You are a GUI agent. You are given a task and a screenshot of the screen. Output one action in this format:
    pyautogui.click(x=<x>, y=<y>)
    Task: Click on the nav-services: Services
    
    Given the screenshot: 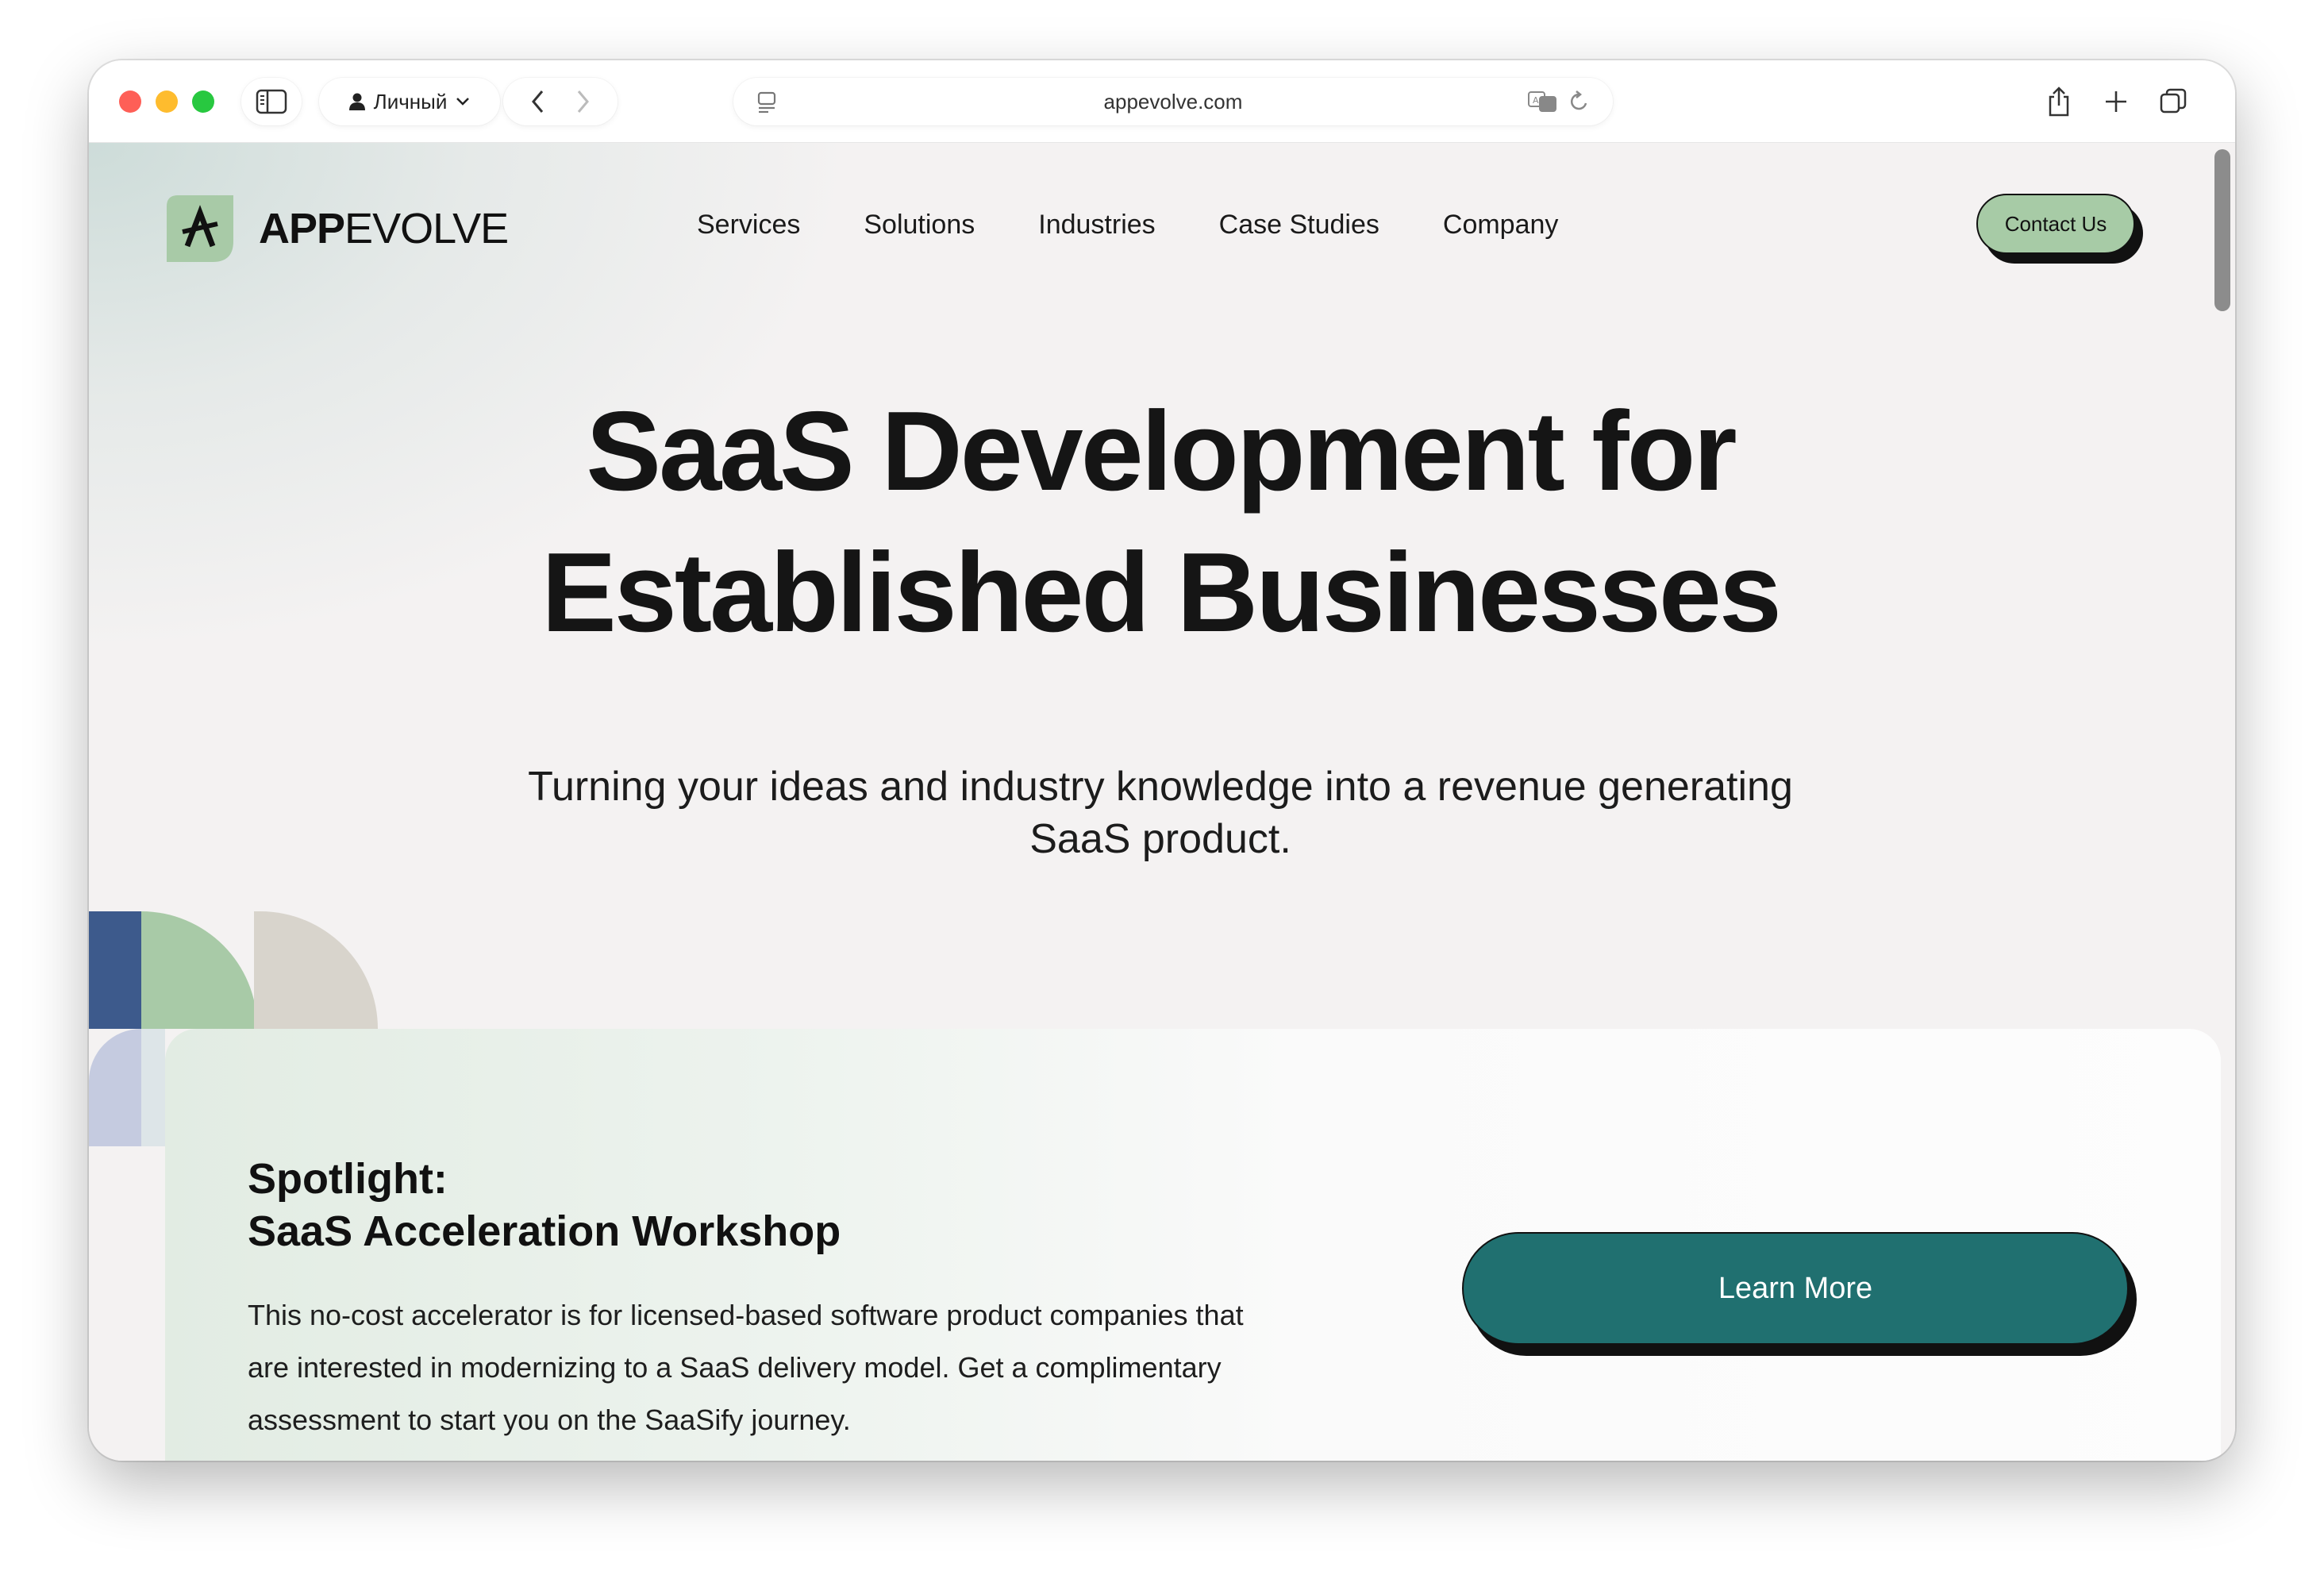 What is the action you would take?
    pyautogui.click(x=748, y=225)
    